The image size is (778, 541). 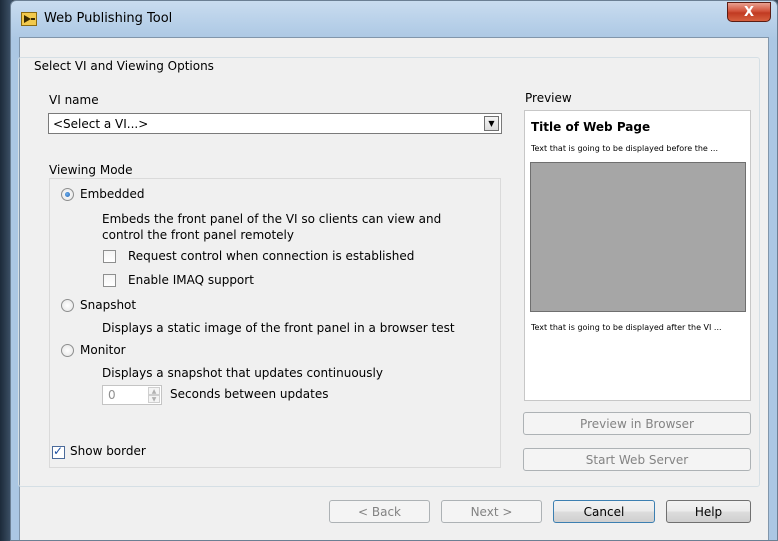 What do you see at coordinates (638, 237) in the screenshot?
I see `preview-front-panel-image` at bounding box center [638, 237].